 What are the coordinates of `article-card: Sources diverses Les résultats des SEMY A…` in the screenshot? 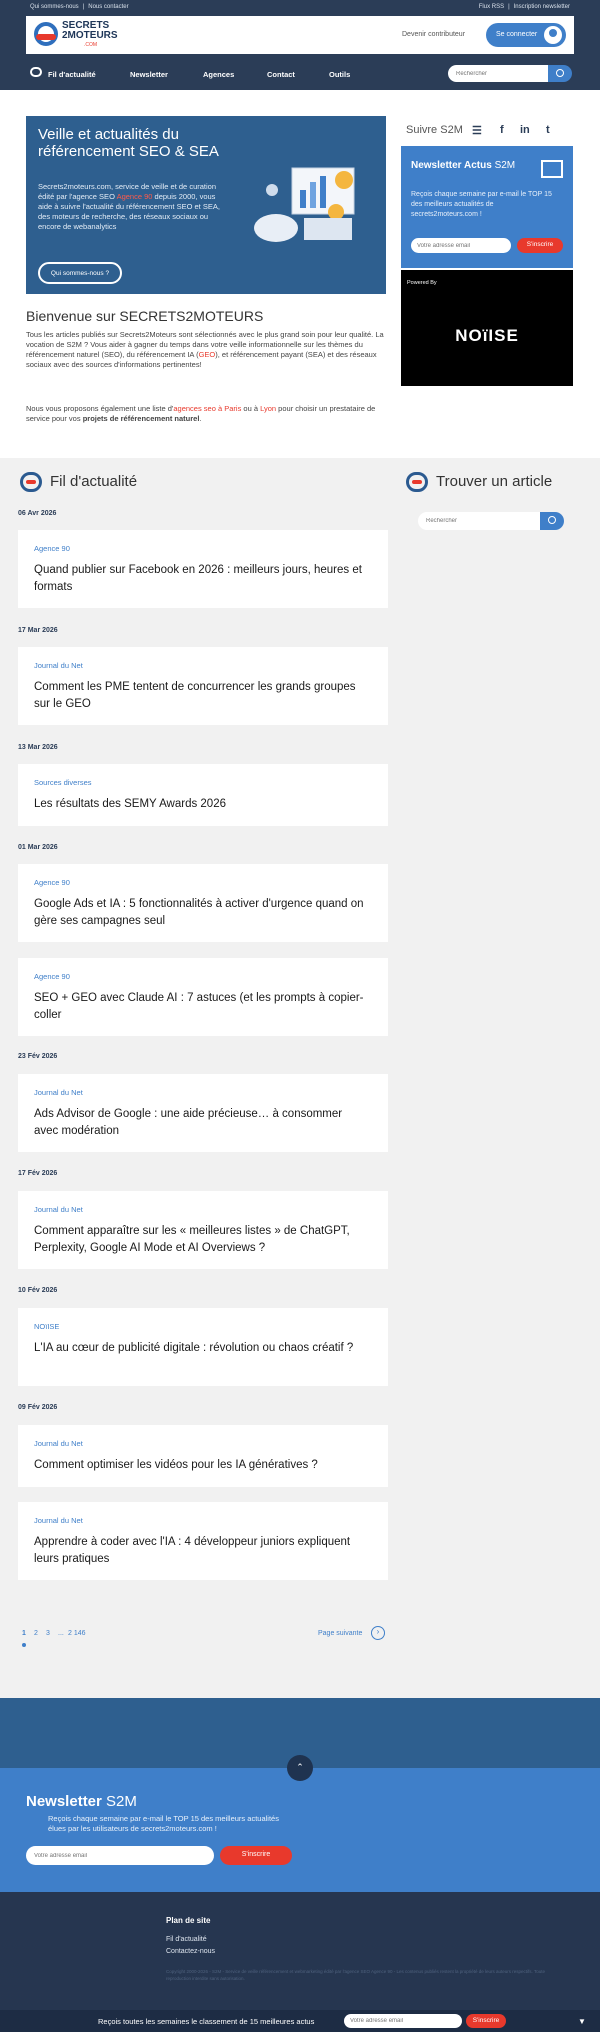 It's located at (203, 795).